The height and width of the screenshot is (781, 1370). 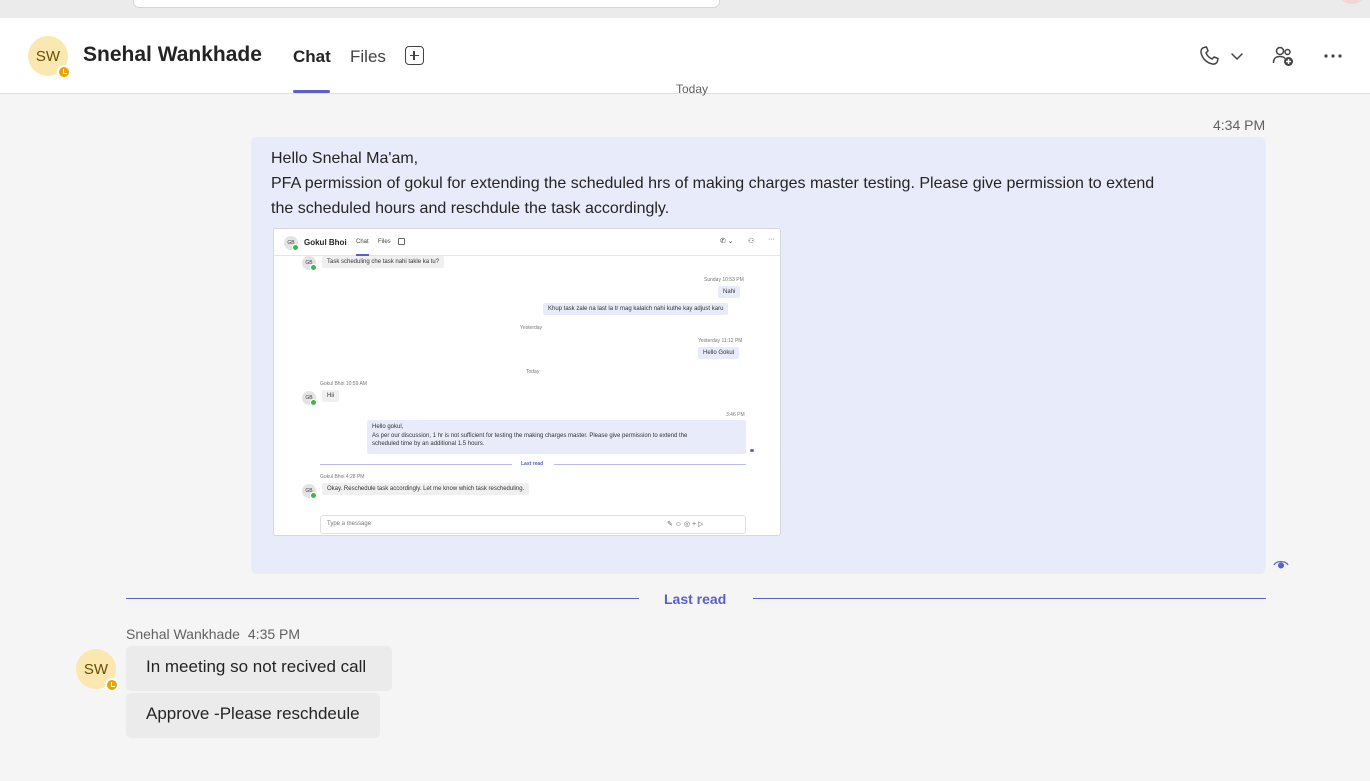 What do you see at coordinates (342, 477) in the screenshot?
I see `mini-sender-meta: Gokul Bhoi 4:28 PM` at bounding box center [342, 477].